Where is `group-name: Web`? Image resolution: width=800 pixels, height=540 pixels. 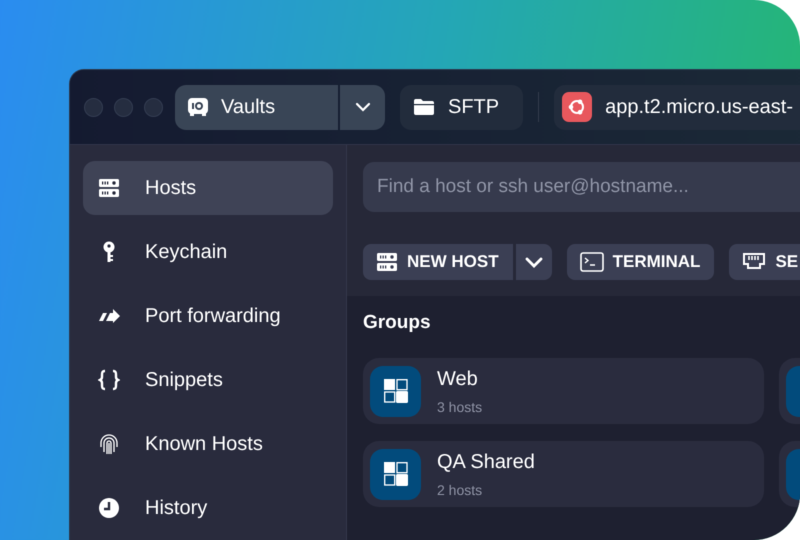
group-name: Web is located at coordinates (458, 379).